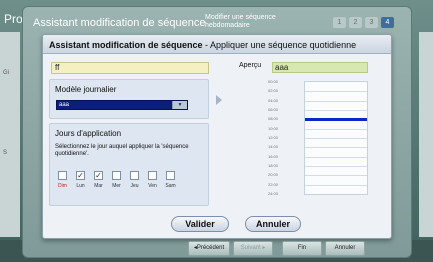 This screenshot has height=262, width=433. I want to click on time-label: 14:00, so click(272, 146).